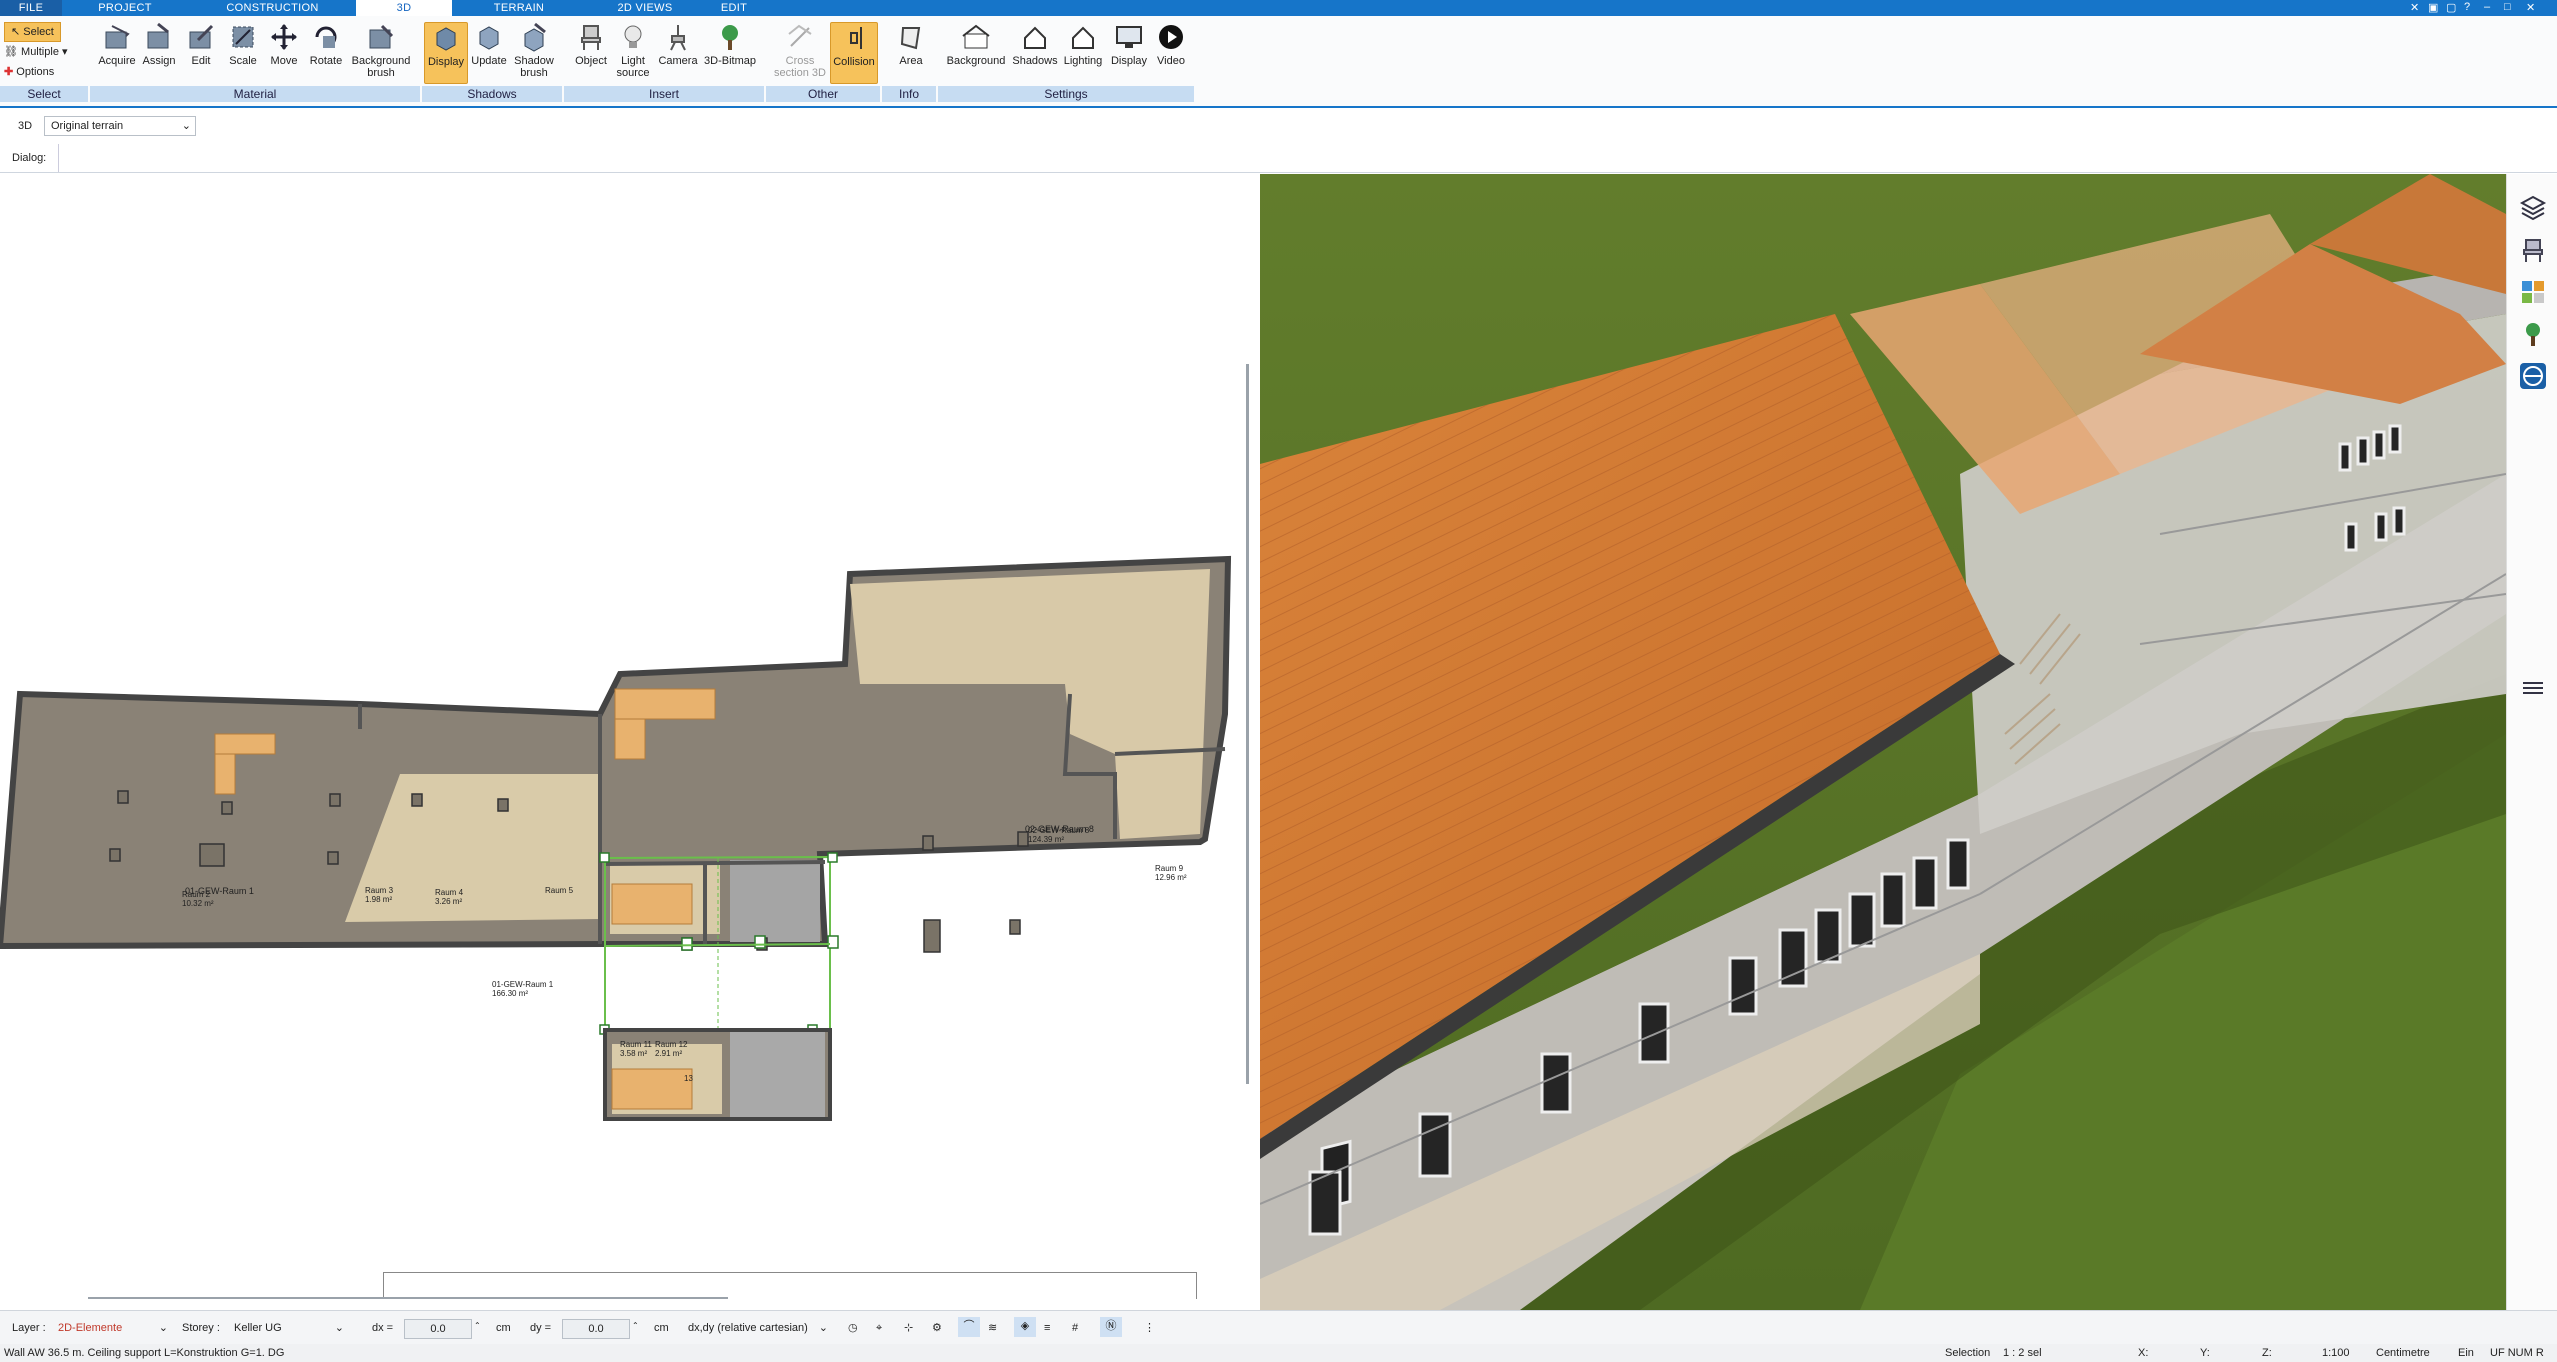  I want to click on settings-lighting-button: Lighting, so click(1083, 44).